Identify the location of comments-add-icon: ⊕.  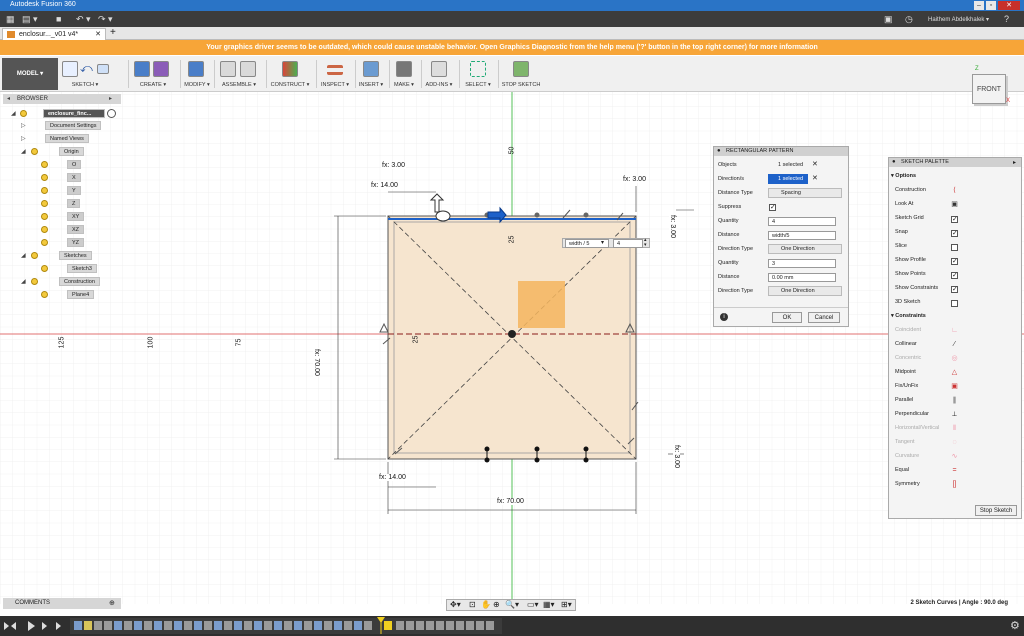
(112, 603).